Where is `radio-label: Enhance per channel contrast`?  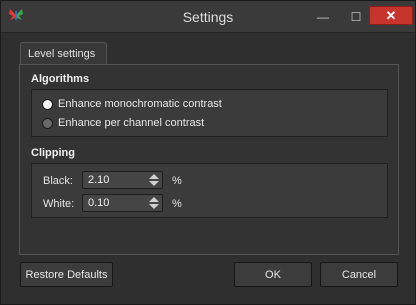 radio-label: Enhance per channel contrast is located at coordinates (131, 123).